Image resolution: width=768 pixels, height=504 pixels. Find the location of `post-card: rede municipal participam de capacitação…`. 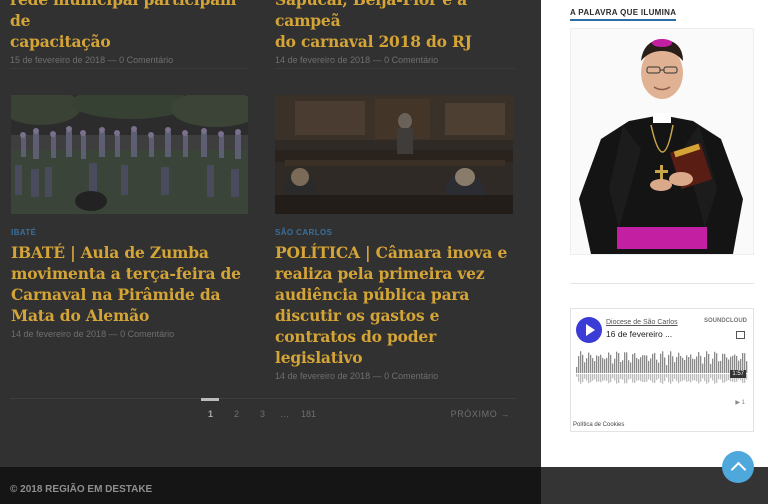

post-card: rede municipal participam de capacitação… is located at coordinates (130, 32).